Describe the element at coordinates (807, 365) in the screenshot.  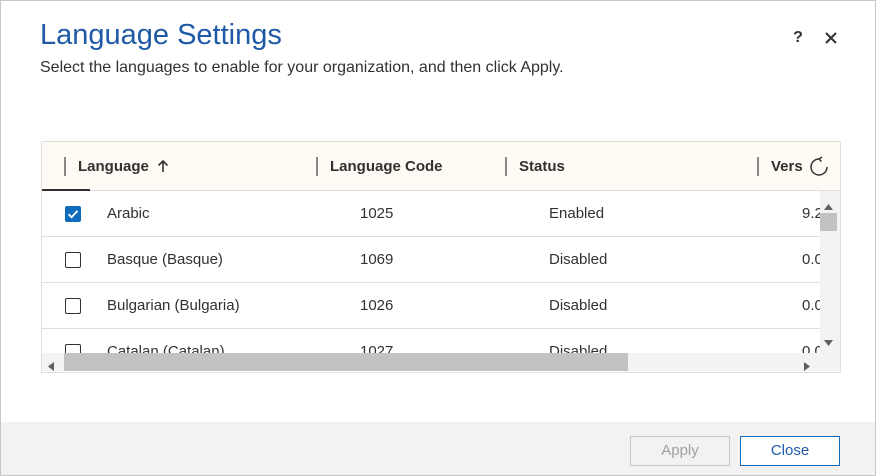
I see `scroll-right-icon` at that location.